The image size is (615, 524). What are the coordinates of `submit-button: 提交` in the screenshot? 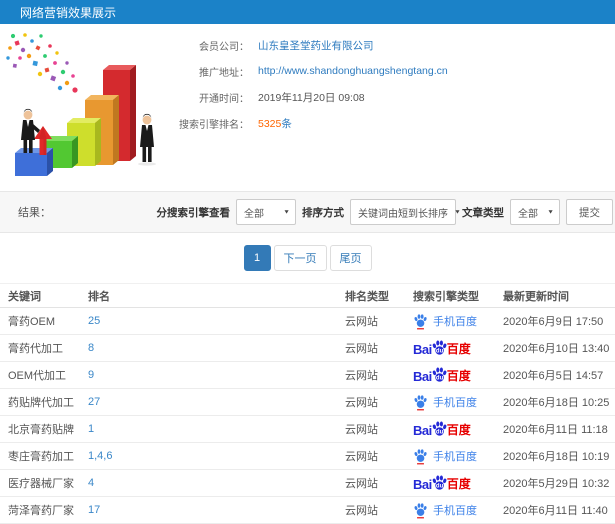 It's located at (589, 212).